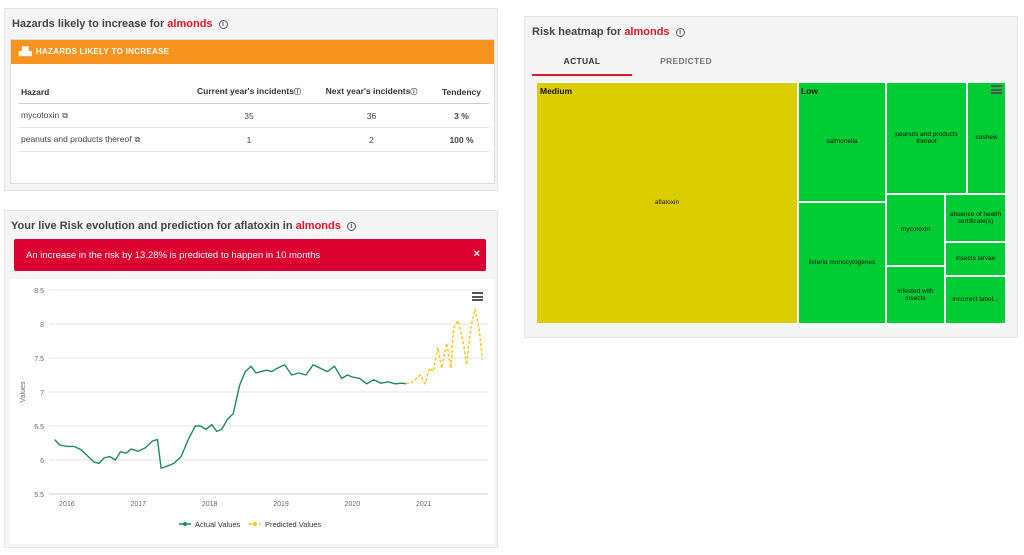  I want to click on hazards-panel-title: Hazards likely to increase for almonds i, so click(120, 24).